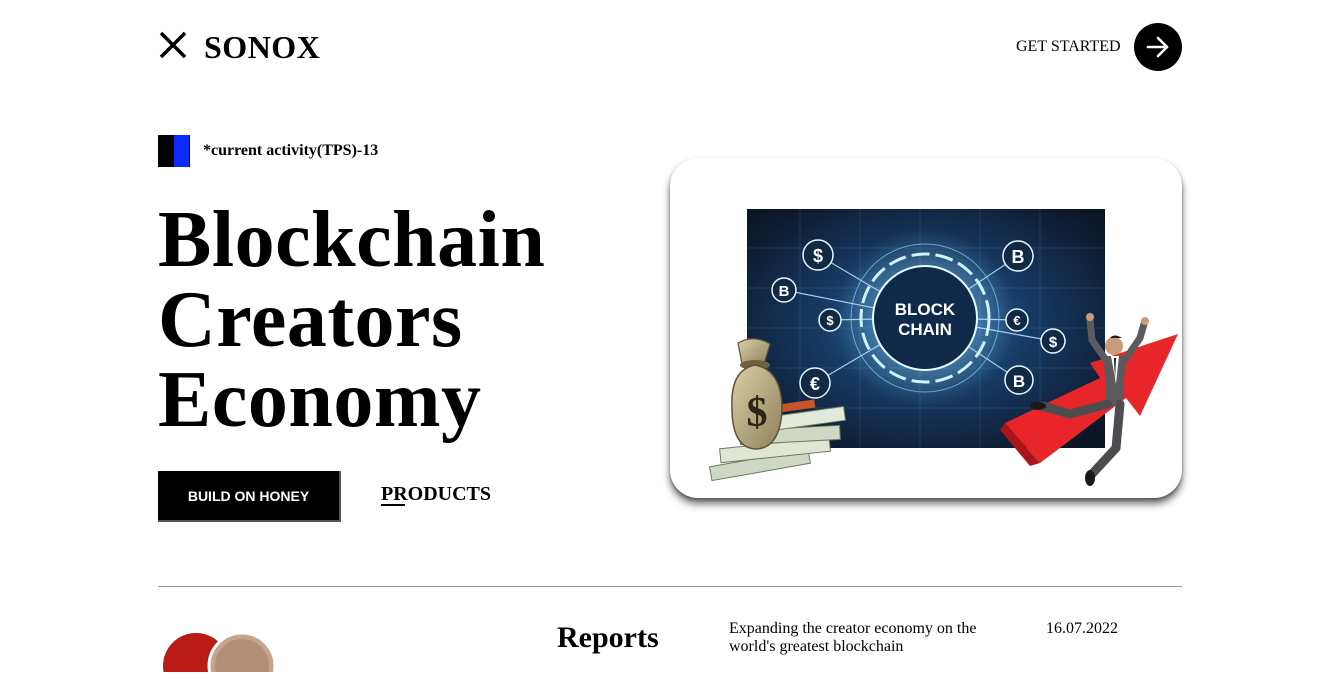  I want to click on hero-title-line: Blockchain, so click(352, 240).